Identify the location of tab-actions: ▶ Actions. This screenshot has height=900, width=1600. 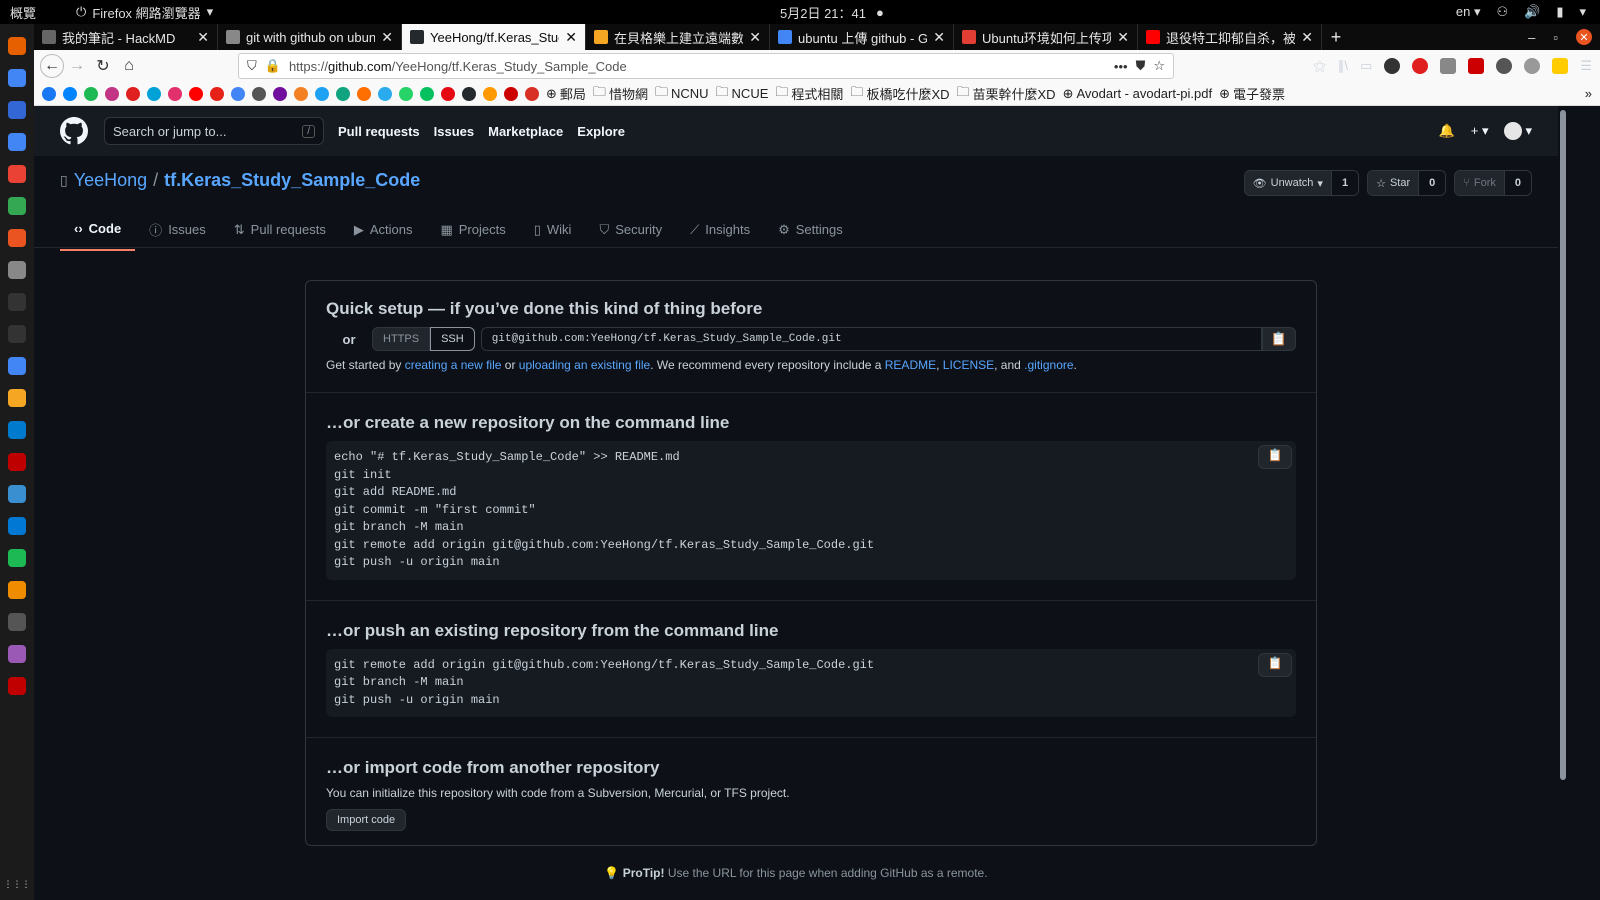
(383, 231).